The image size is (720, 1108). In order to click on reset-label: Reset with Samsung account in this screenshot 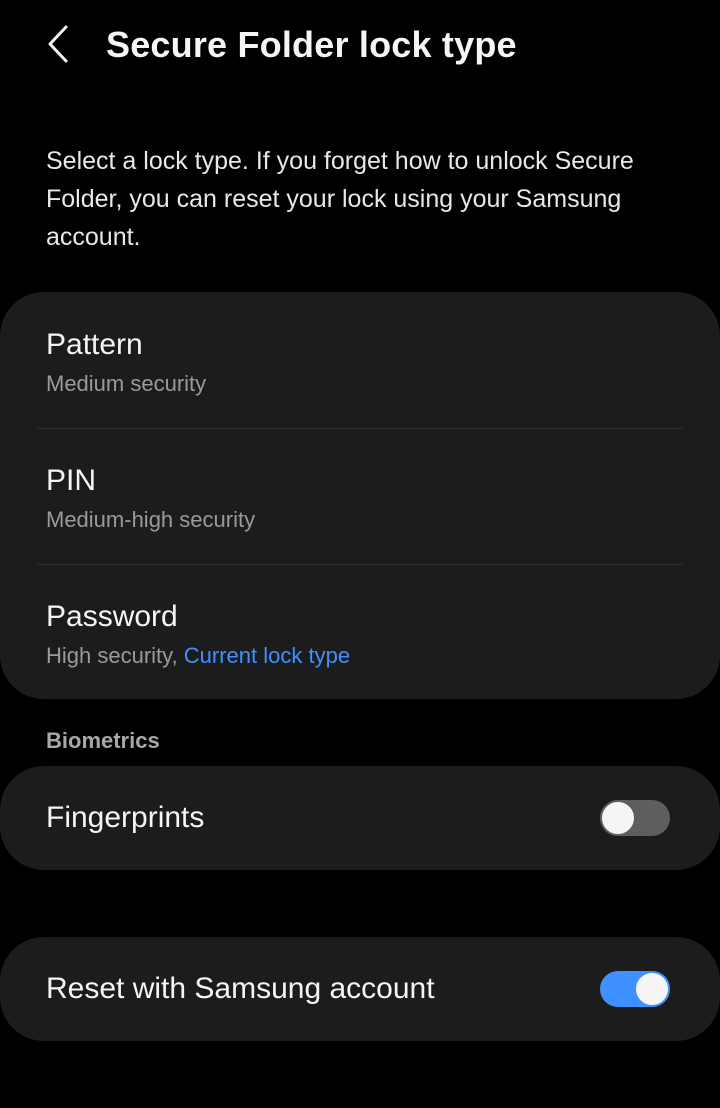, I will do `click(240, 988)`.